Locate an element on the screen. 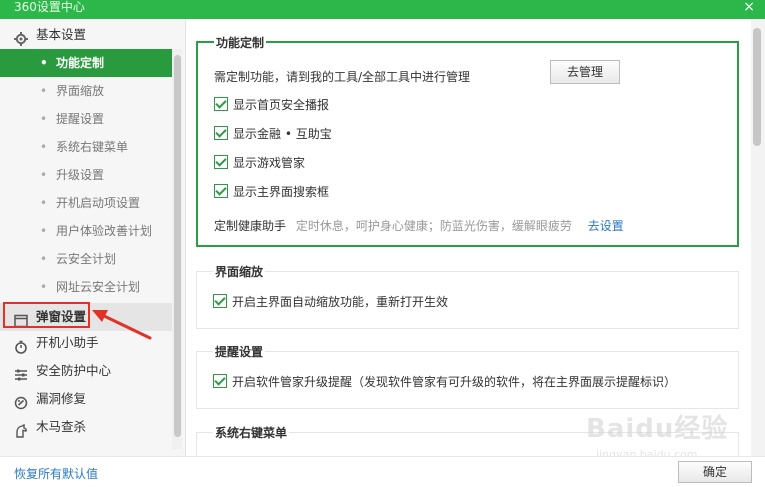  sidebar-item-label: 提醒设置 is located at coordinates (80, 119).